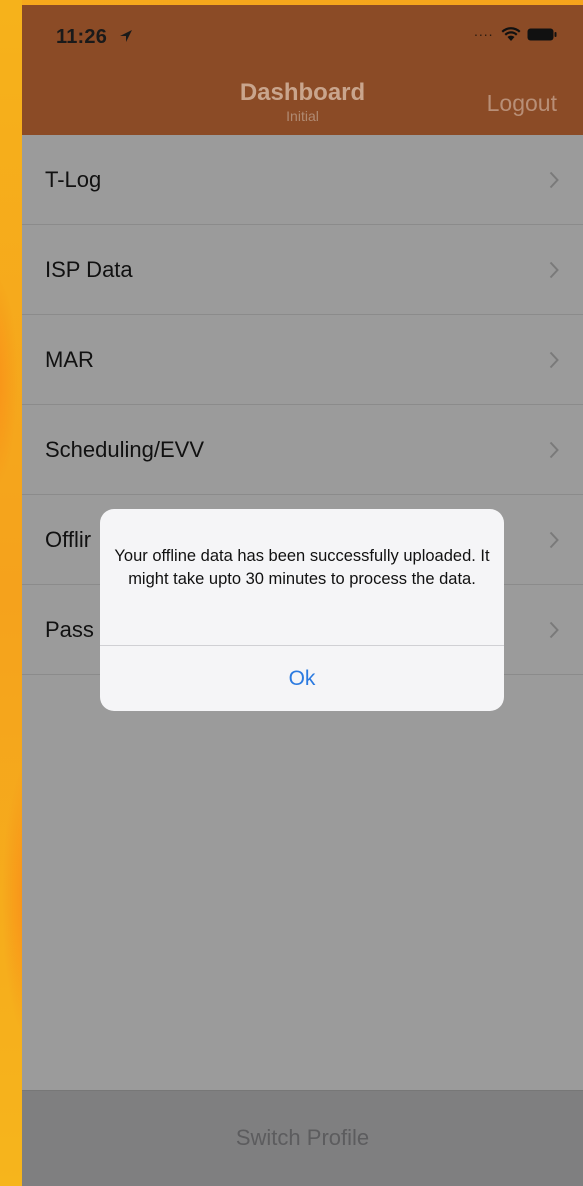 The width and height of the screenshot is (583, 1186). Describe the element at coordinates (302, 70) in the screenshot. I see `navigation-bar: 11:26 .... Dashboard Initial Logout` at that location.